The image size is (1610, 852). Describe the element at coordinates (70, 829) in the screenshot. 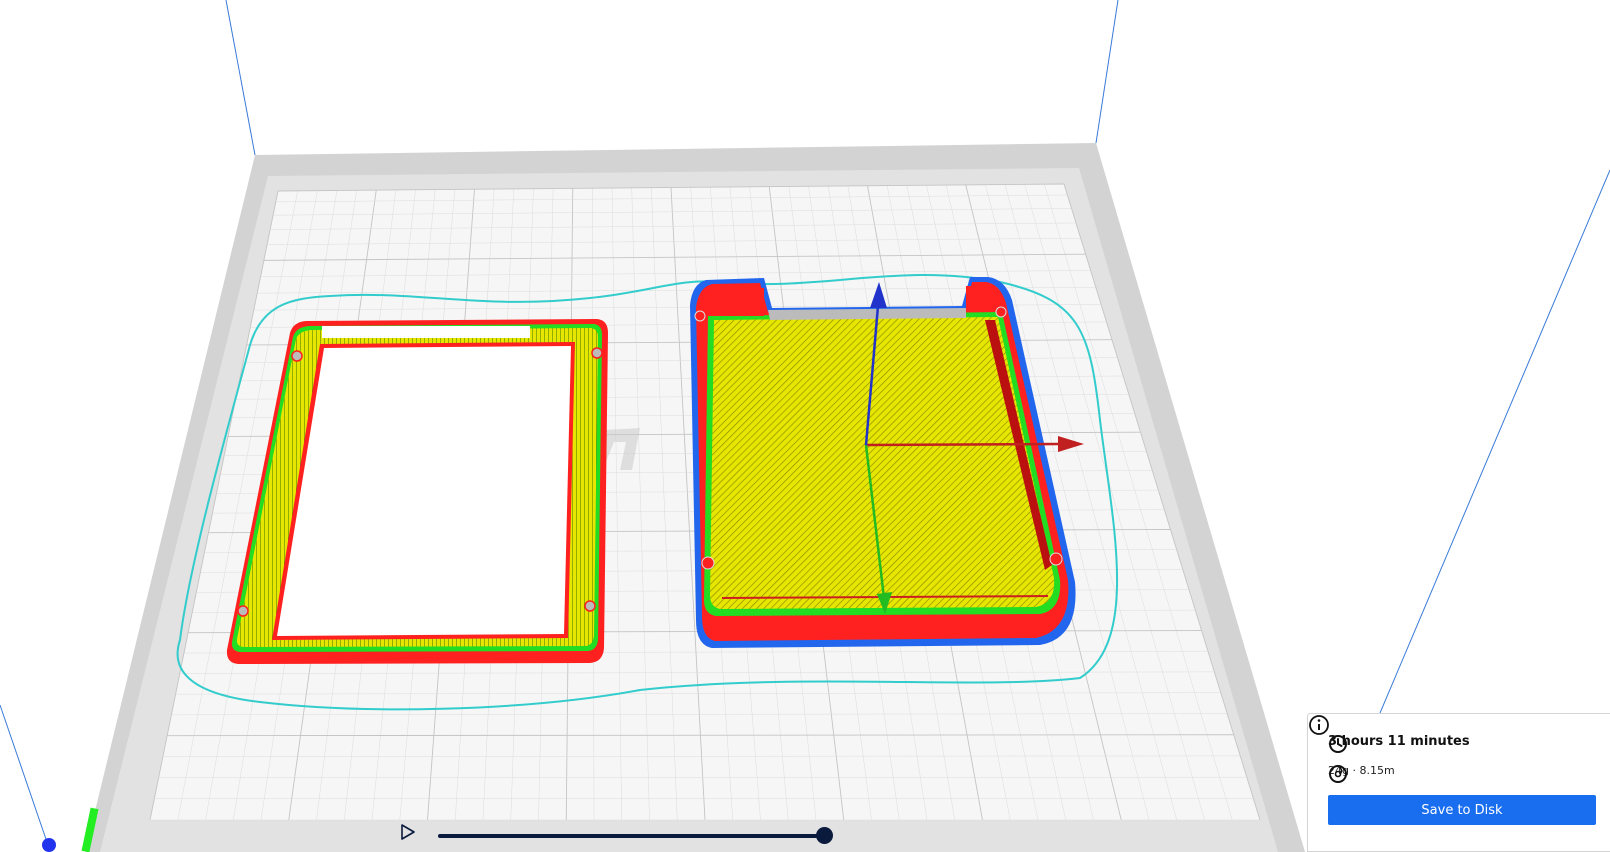

I see `orientation-axes` at that location.